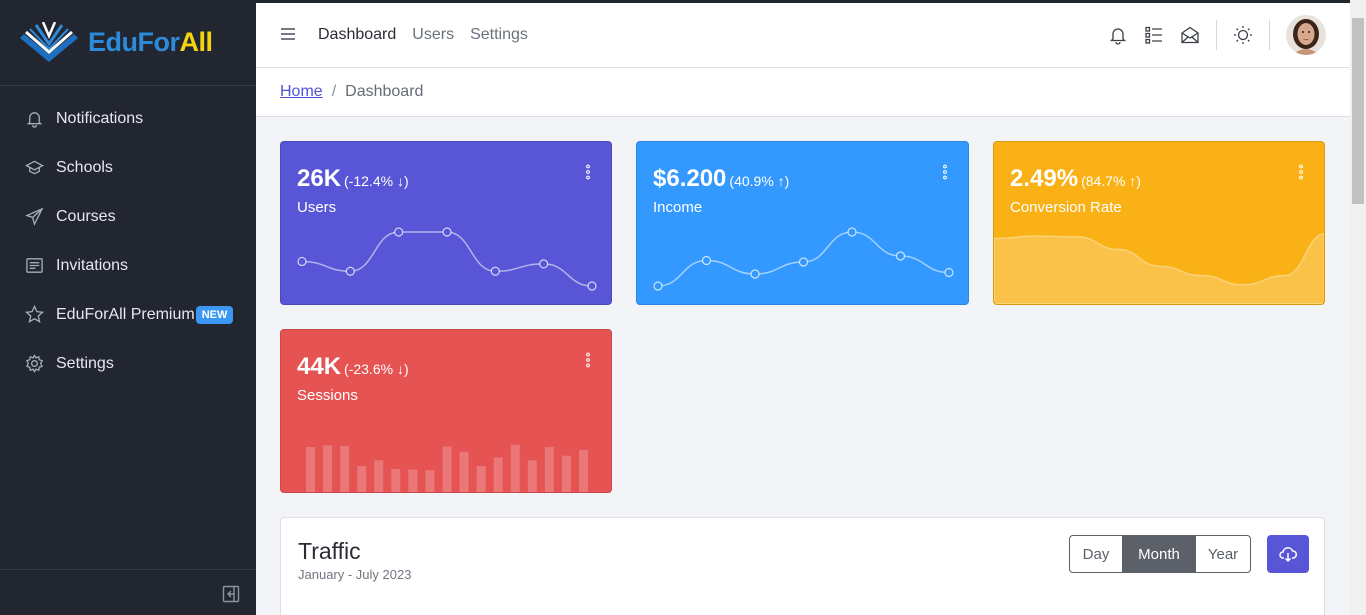 This screenshot has width=1366, height=615. I want to click on breadcrumb-current: Dashboard, so click(384, 91).